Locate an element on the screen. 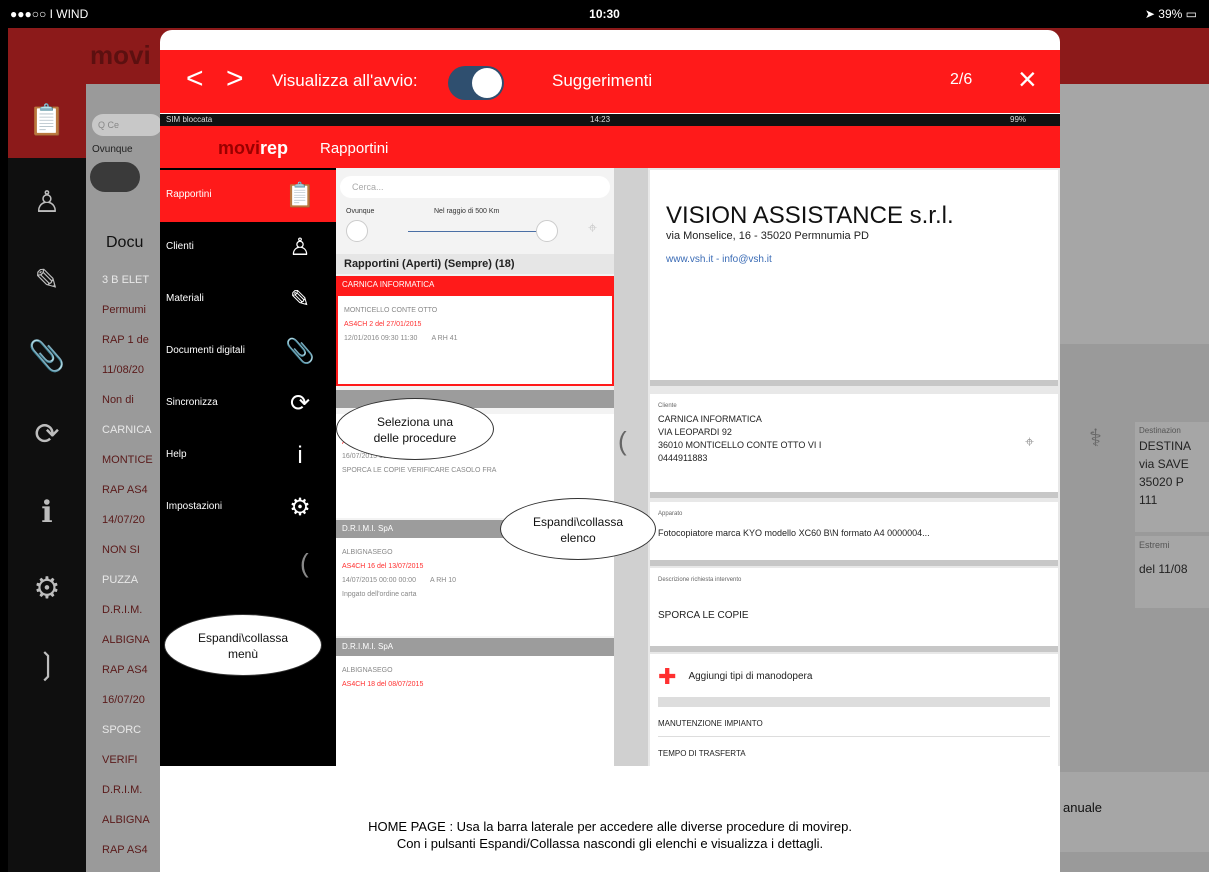 The height and width of the screenshot is (872, 1209). background-list-row: VERIFI is located at coordinates (120, 760).